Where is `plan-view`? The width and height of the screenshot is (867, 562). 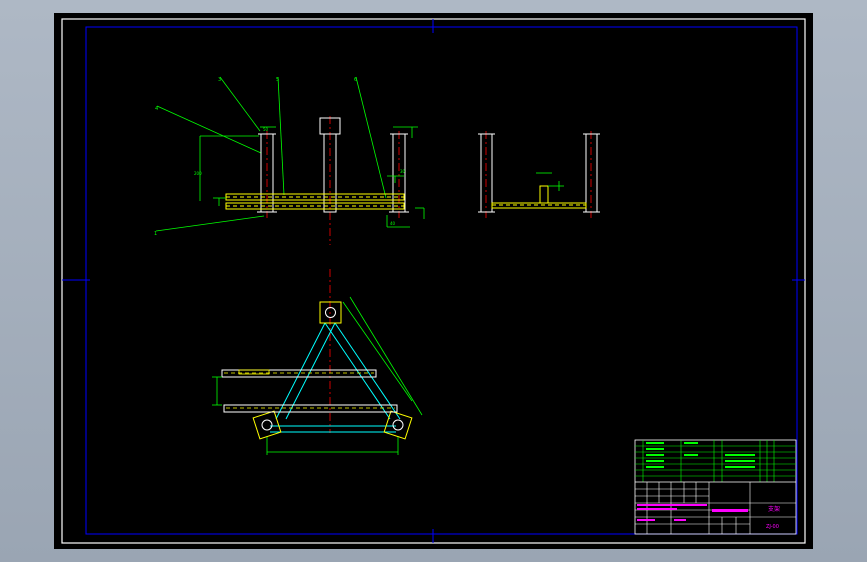
plan-view is located at coordinates (317, 362).